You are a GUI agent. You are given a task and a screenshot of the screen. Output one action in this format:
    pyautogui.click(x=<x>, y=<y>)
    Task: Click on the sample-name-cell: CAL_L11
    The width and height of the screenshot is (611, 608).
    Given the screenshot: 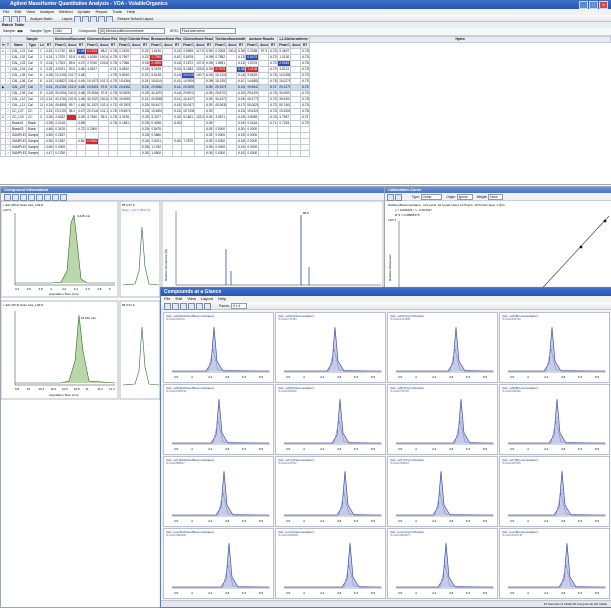 What is the action you would take?
    pyautogui.click(x=18, y=105)
    